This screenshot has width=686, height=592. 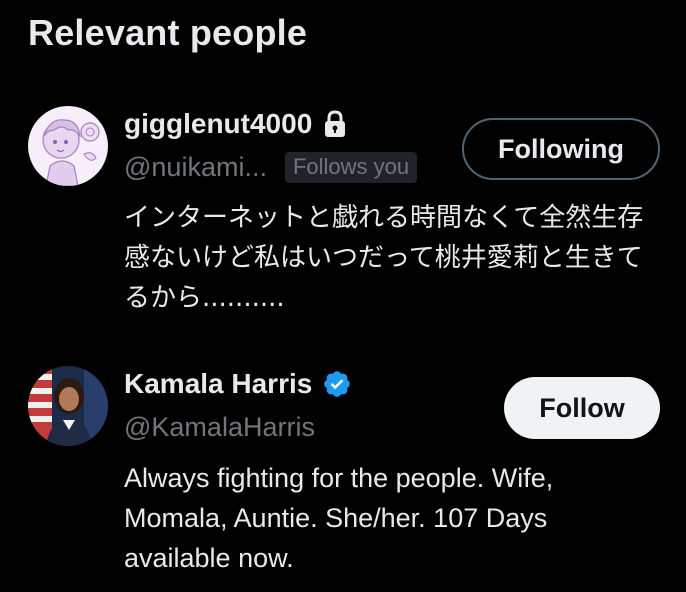 I want to click on lock-icon, so click(x=335, y=124).